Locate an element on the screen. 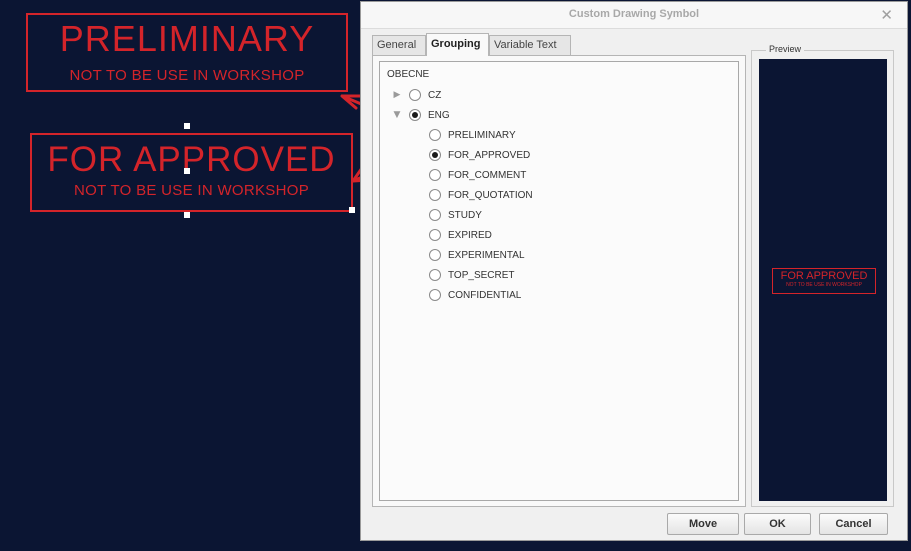 This screenshot has height=551, width=911. cancel-button: Cancel is located at coordinates (853, 524).